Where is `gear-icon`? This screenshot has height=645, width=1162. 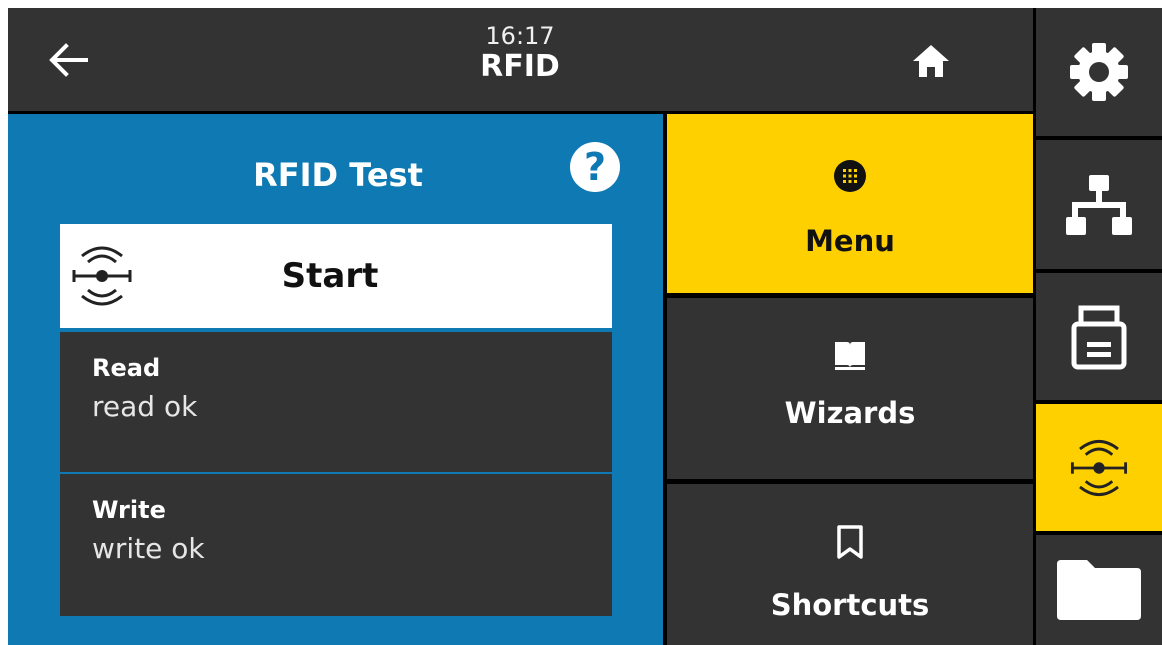 gear-icon is located at coordinates (1099, 72).